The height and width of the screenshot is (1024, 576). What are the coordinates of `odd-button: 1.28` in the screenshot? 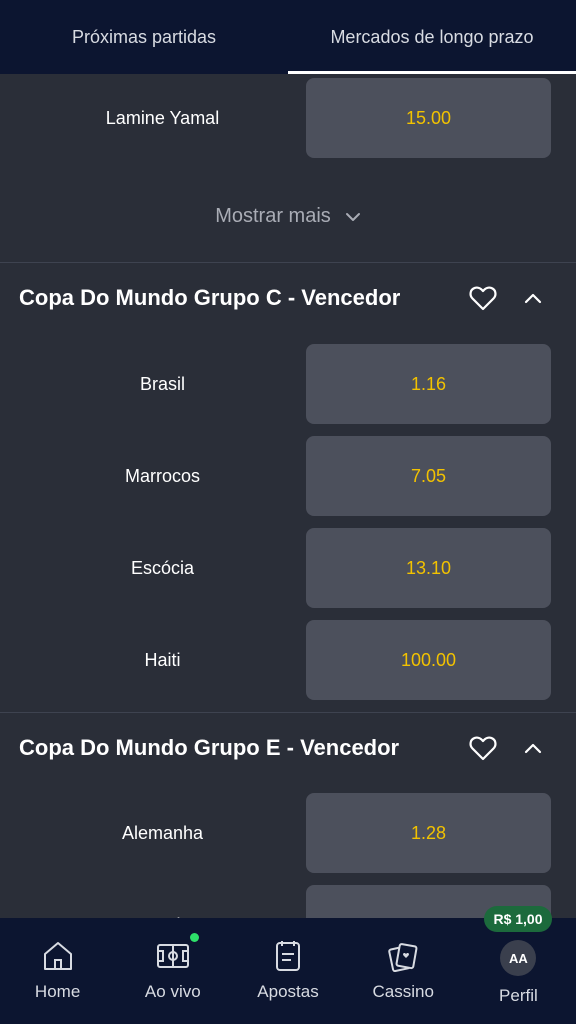 It's located at (428, 833).